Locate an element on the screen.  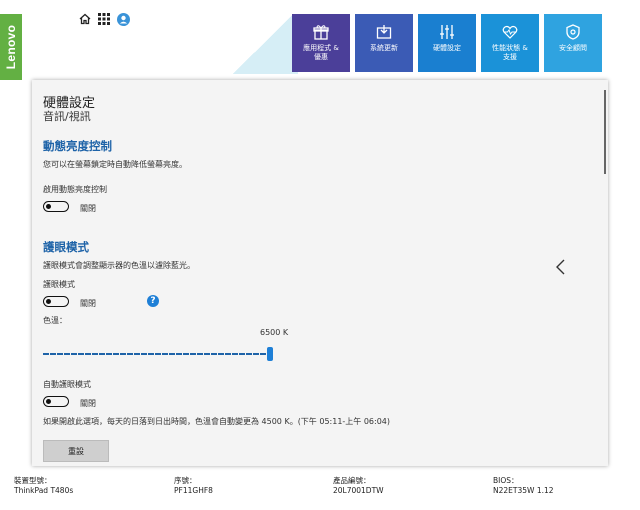
tile-label: 性能狀態 & 支援 is located at coordinates (510, 52).